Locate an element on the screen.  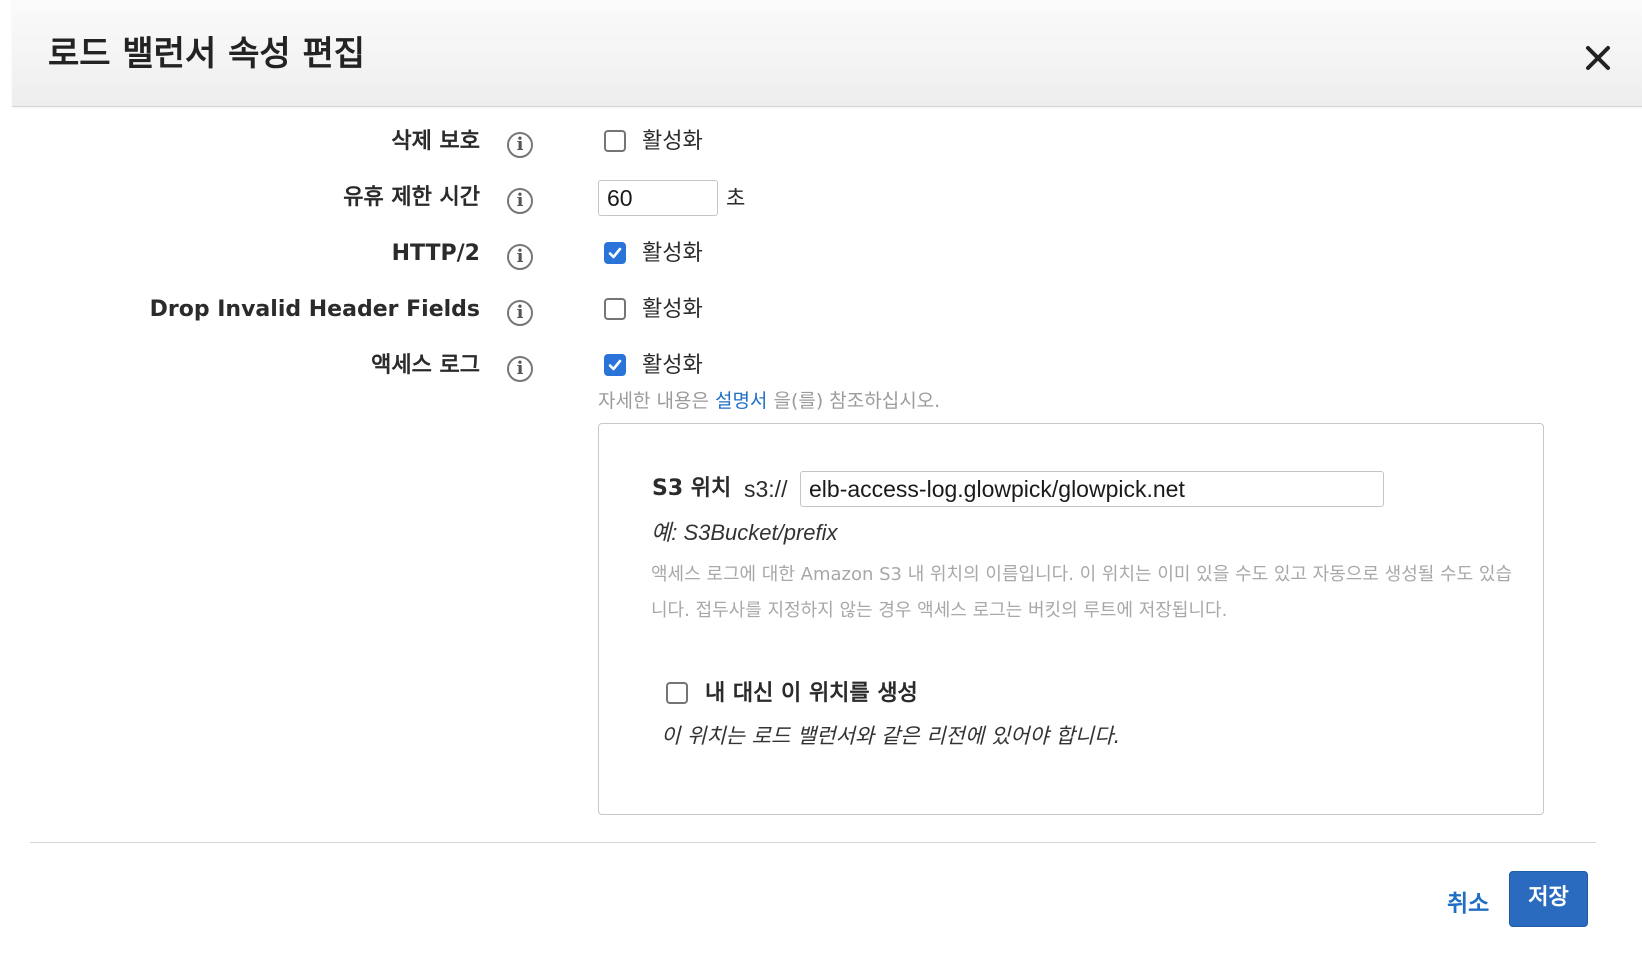
help-prefix: 자세한 내용은 is located at coordinates (656, 401).